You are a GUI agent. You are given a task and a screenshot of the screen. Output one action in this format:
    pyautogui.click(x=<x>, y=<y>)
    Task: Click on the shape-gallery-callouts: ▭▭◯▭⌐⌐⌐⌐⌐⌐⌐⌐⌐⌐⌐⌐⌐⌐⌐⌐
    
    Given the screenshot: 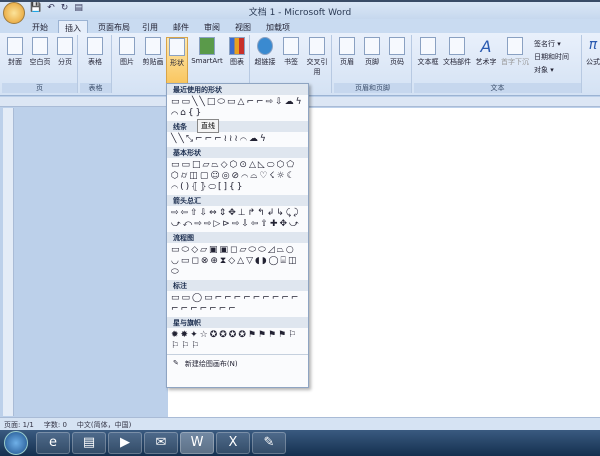 What is the action you would take?
    pyautogui.click(x=237, y=304)
    